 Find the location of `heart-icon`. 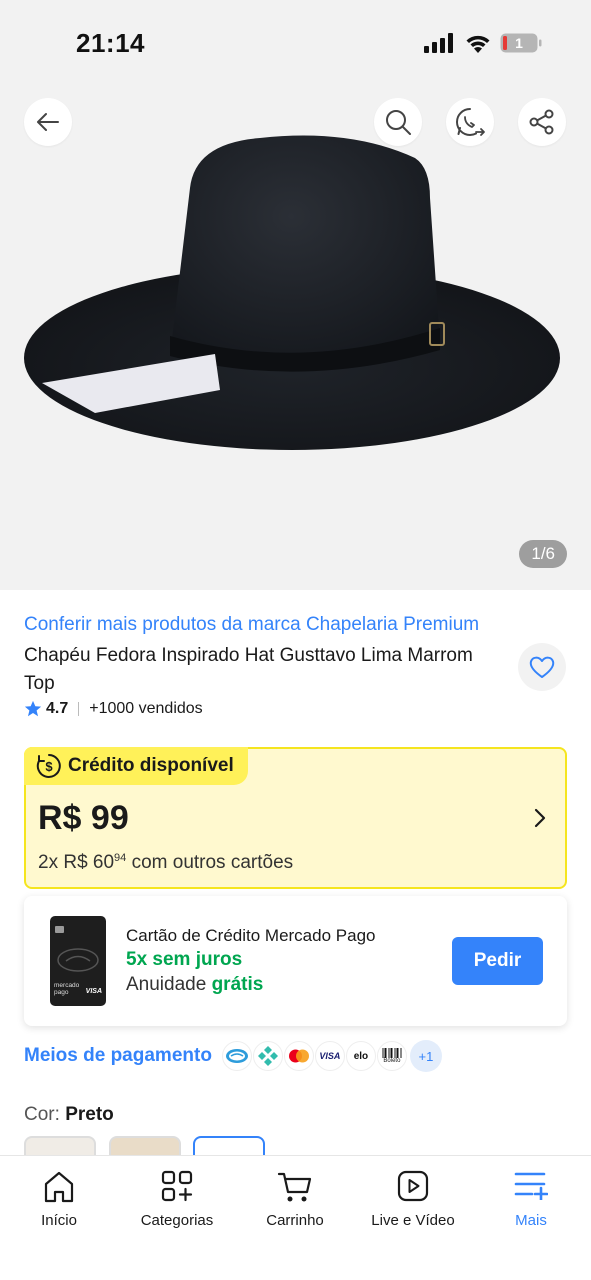

heart-icon is located at coordinates (542, 667).